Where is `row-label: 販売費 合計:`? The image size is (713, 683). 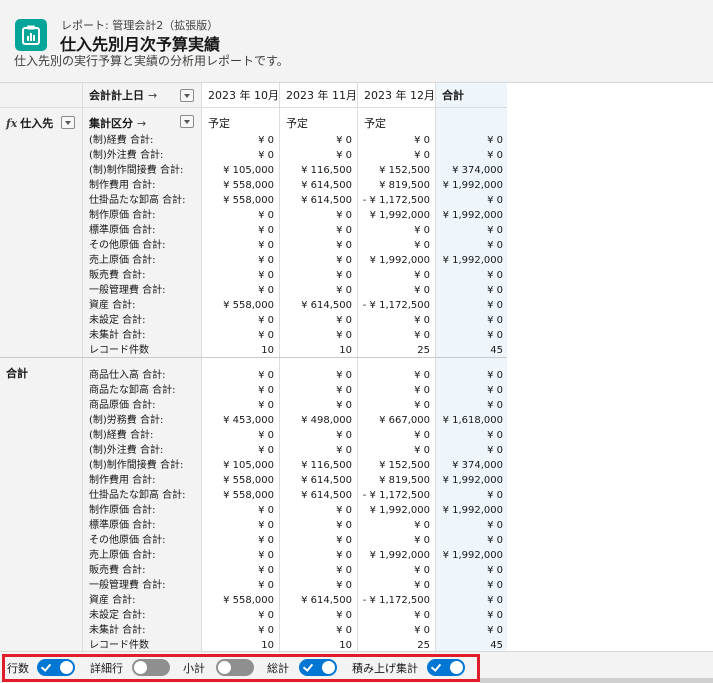
row-label: 販売費 合計: is located at coordinates (117, 275).